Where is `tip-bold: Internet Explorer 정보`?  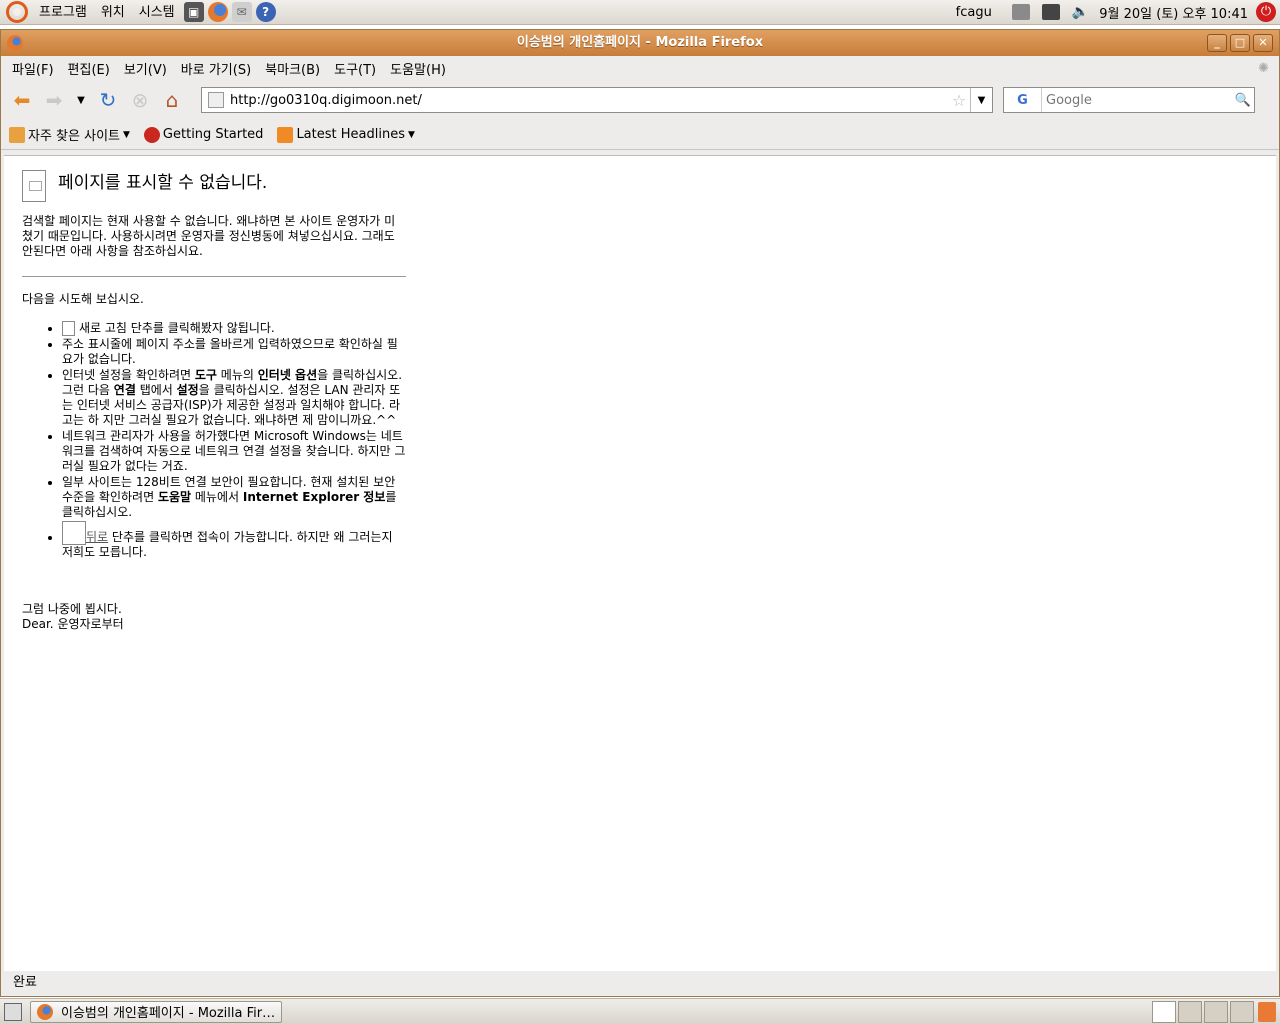 tip-bold: Internet Explorer 정보 is located at coordinates (314, 497).